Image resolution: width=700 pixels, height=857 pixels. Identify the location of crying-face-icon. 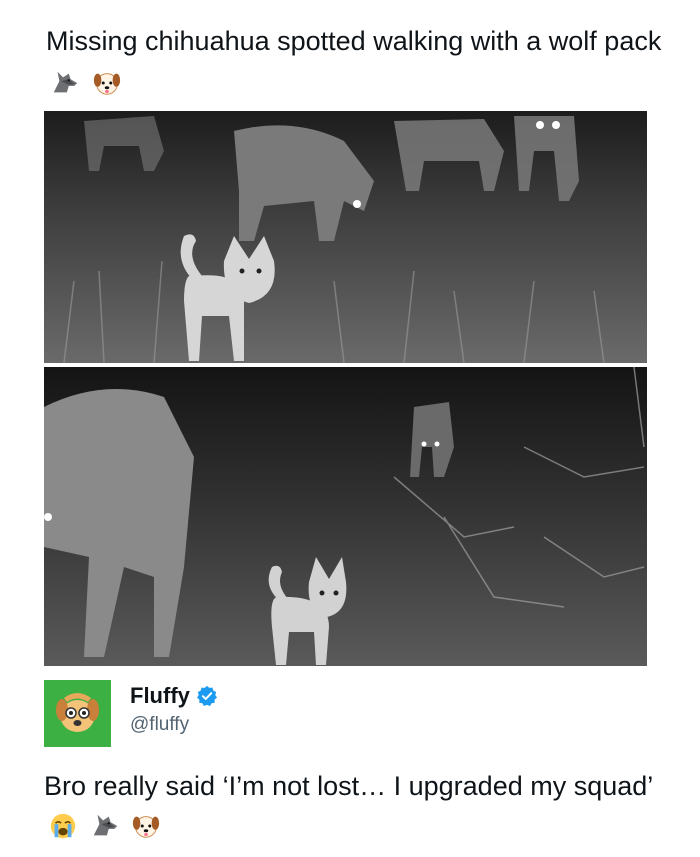
(63, 826).